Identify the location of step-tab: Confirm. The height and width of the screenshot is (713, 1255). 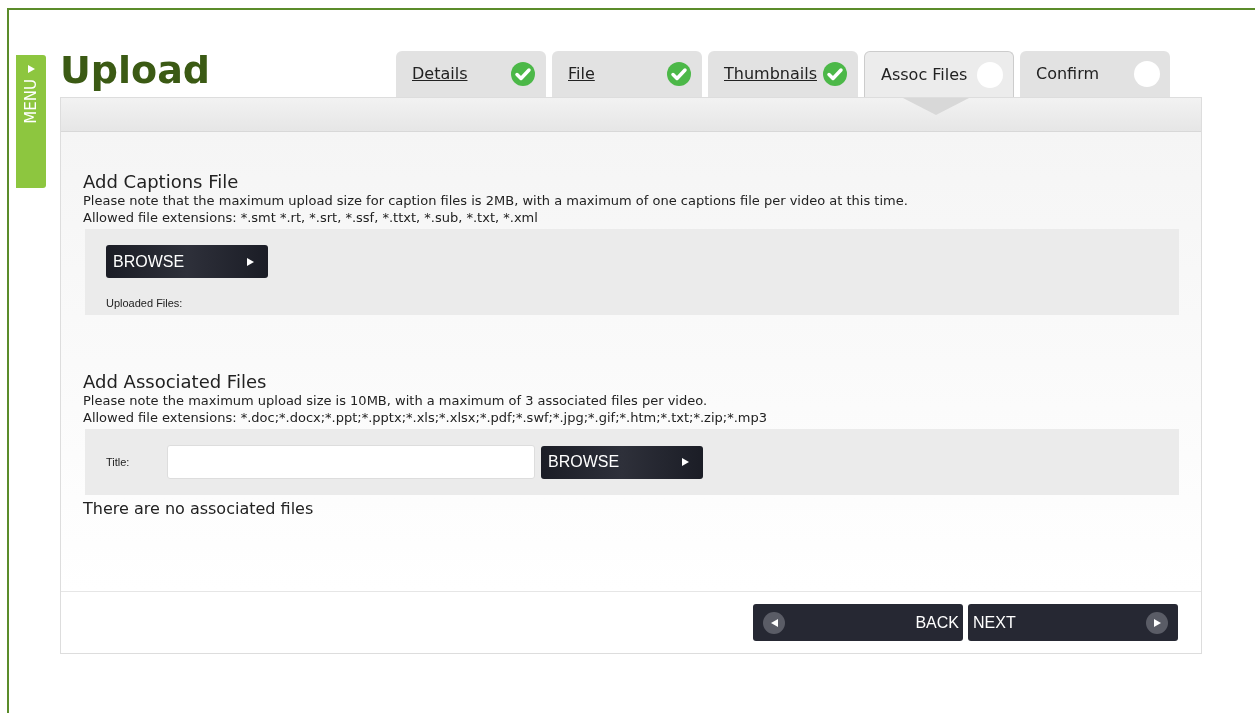
(1095, 74).